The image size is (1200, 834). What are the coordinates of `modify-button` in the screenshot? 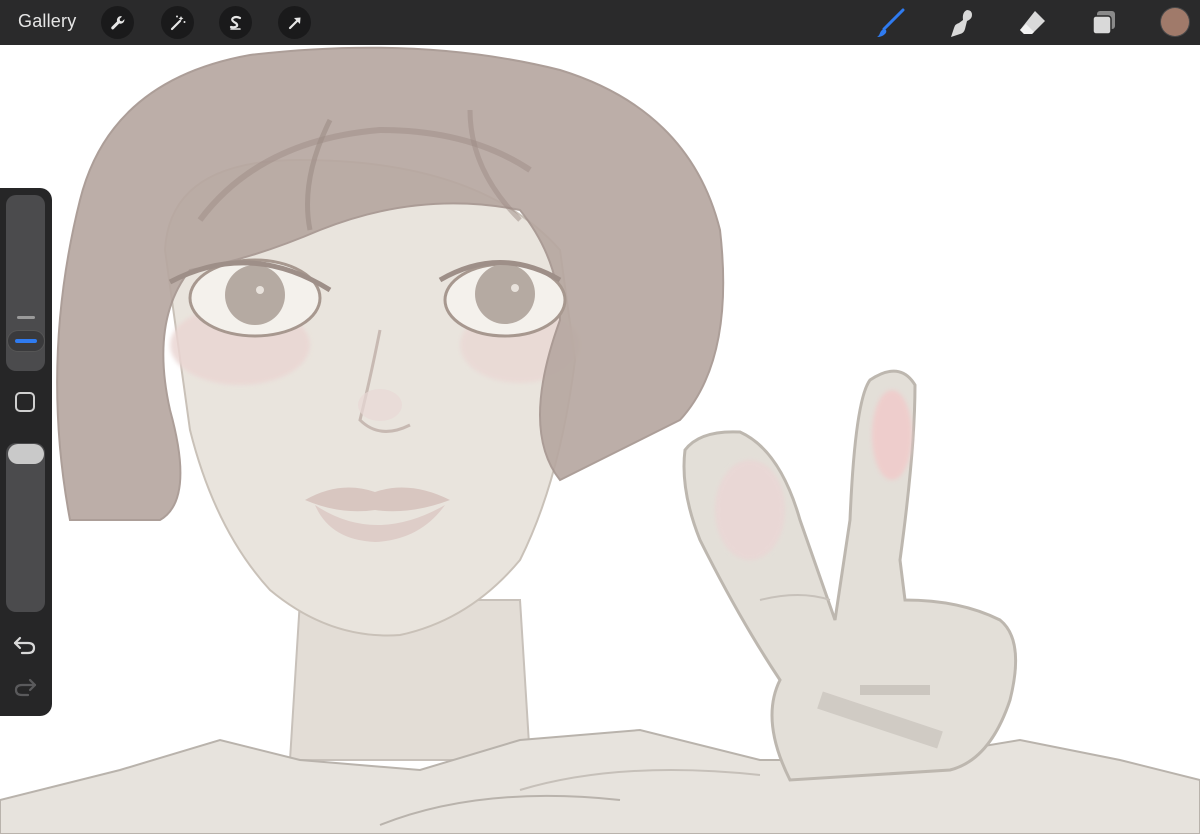 It's located at (25, 402).